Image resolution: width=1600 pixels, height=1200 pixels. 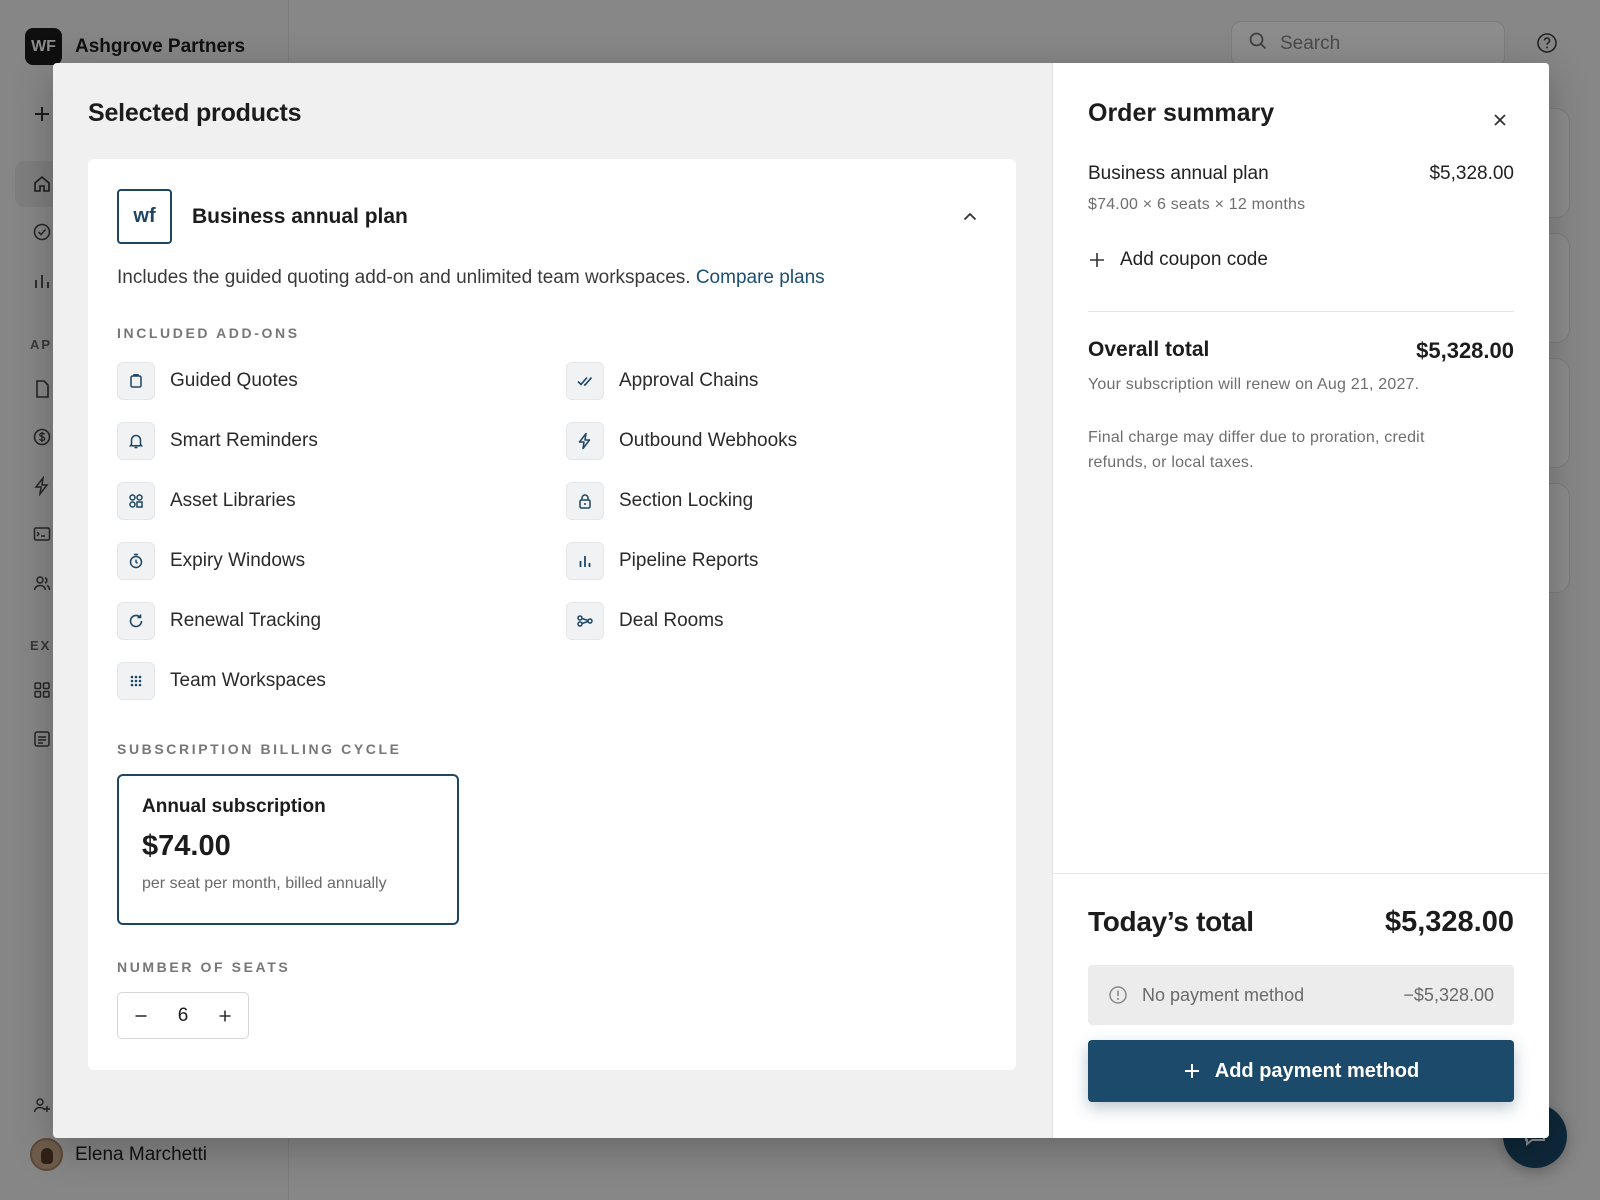 What do you see at coordinates (341, 681) in the screenshot?
I see `addon-item: Team Workspaces` at bounding box center [341, 681].